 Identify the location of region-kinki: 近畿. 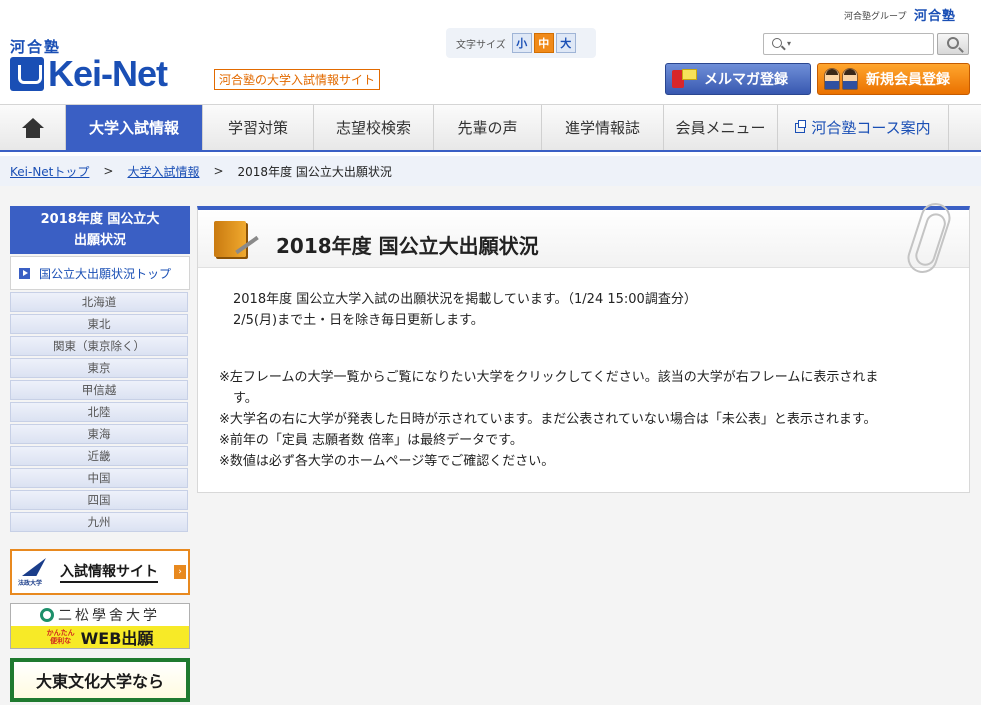
(99, 456).